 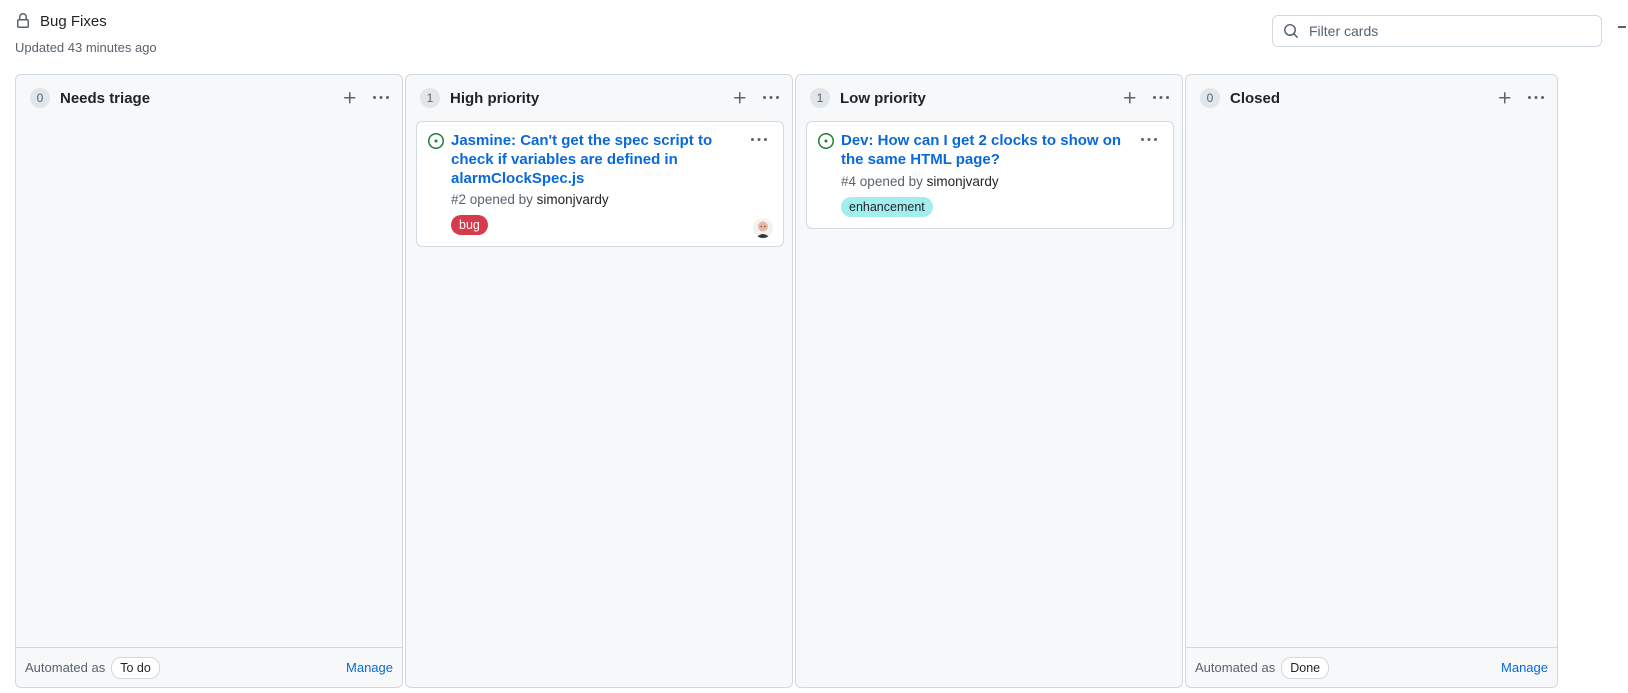 What do you see at coordinates (1371, 98) in the screenshot?
I see `column-header: 0 Closed` at bounding box center [1371, 98].